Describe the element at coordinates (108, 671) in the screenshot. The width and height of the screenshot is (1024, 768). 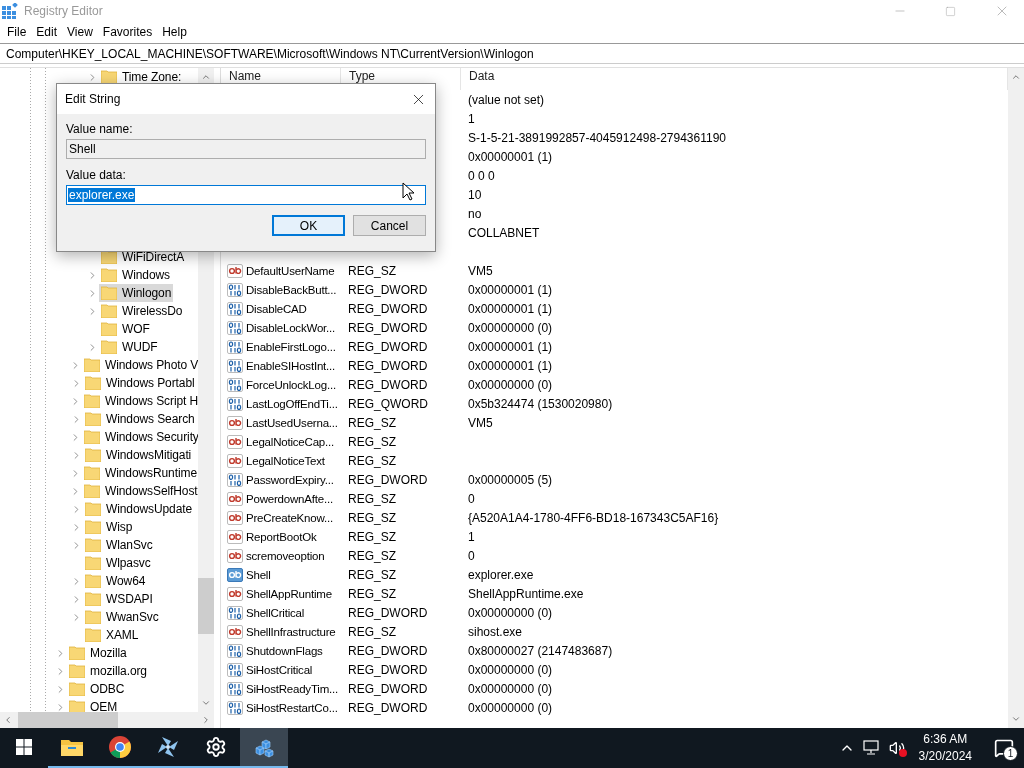
I see `tree-item: mozilla.org` at that location.